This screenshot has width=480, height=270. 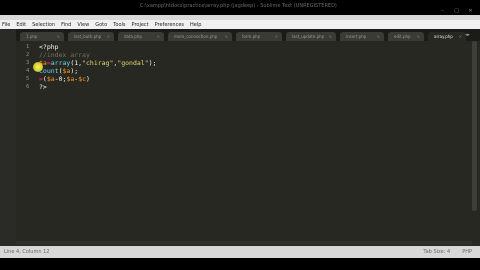 I want to click on status-bar: Line 4, Column 12 Tab Size: 4 PHP, so click(x=240, y=252).